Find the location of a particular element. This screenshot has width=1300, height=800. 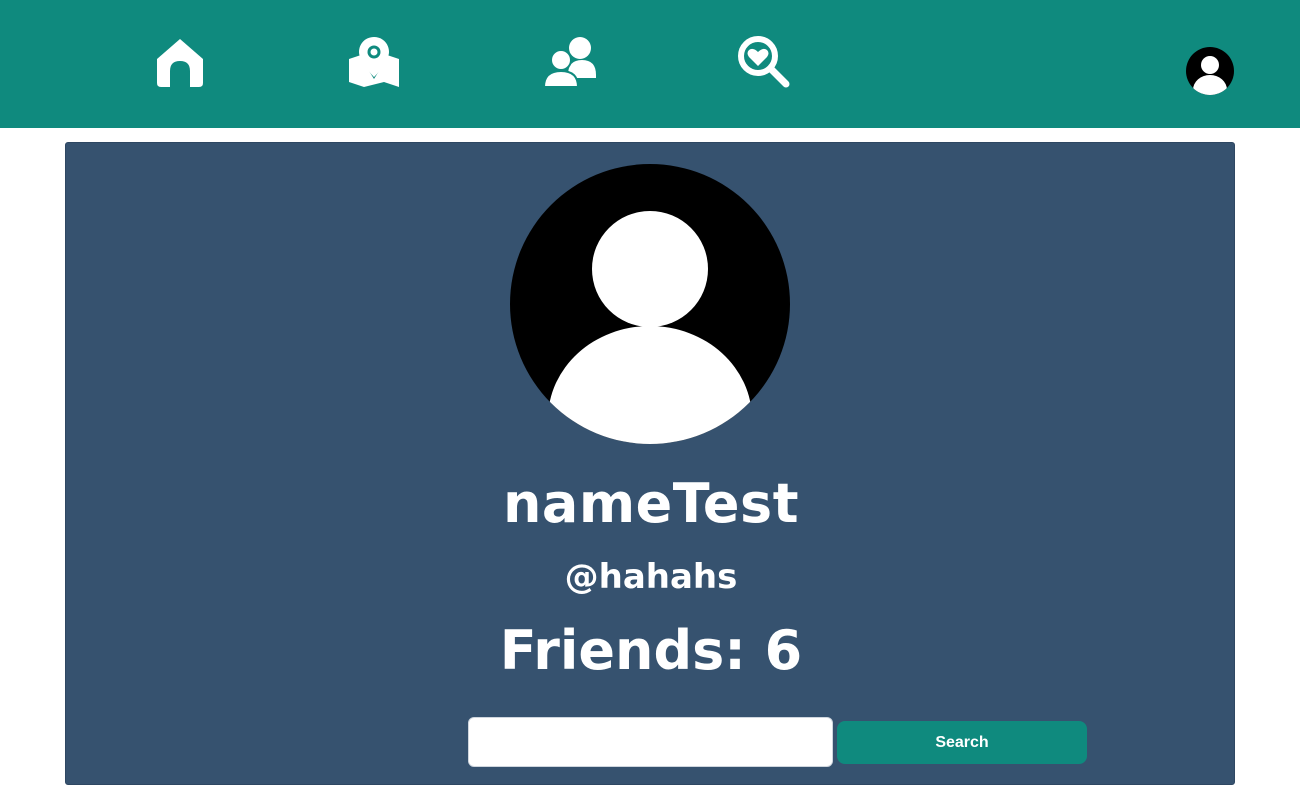

profile-avatar is located at coordinates (650, 304).